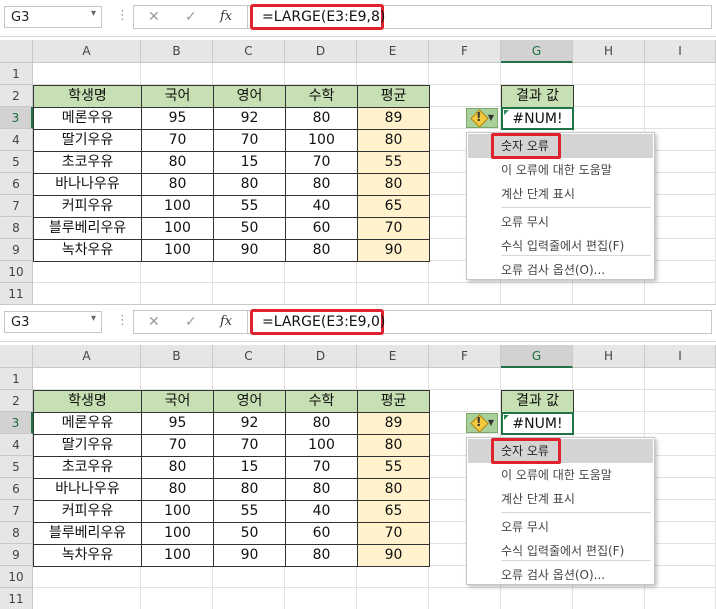 This screenshot has height=609, width=716. What do you see at coordinates (249, 228) in the screenshot?
I see `score-cell: 50` at bounding box center [249, 228].